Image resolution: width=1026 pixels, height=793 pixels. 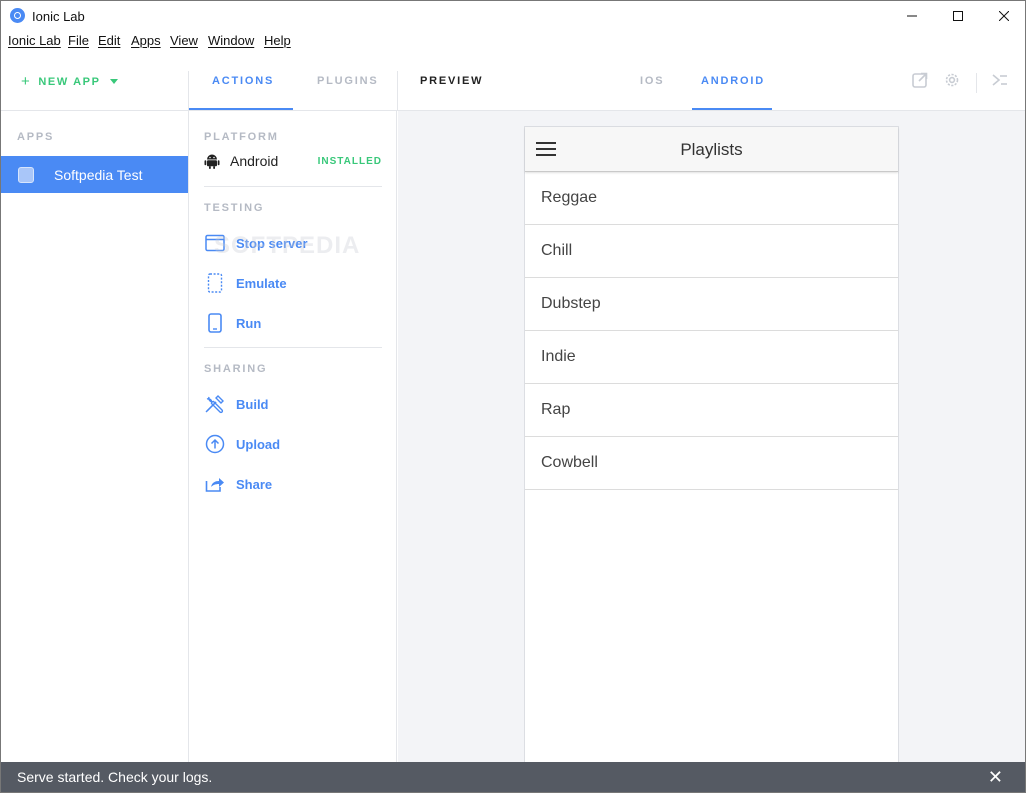 I want to click on emulate-button: Emulate, so click(x=245, y=283).